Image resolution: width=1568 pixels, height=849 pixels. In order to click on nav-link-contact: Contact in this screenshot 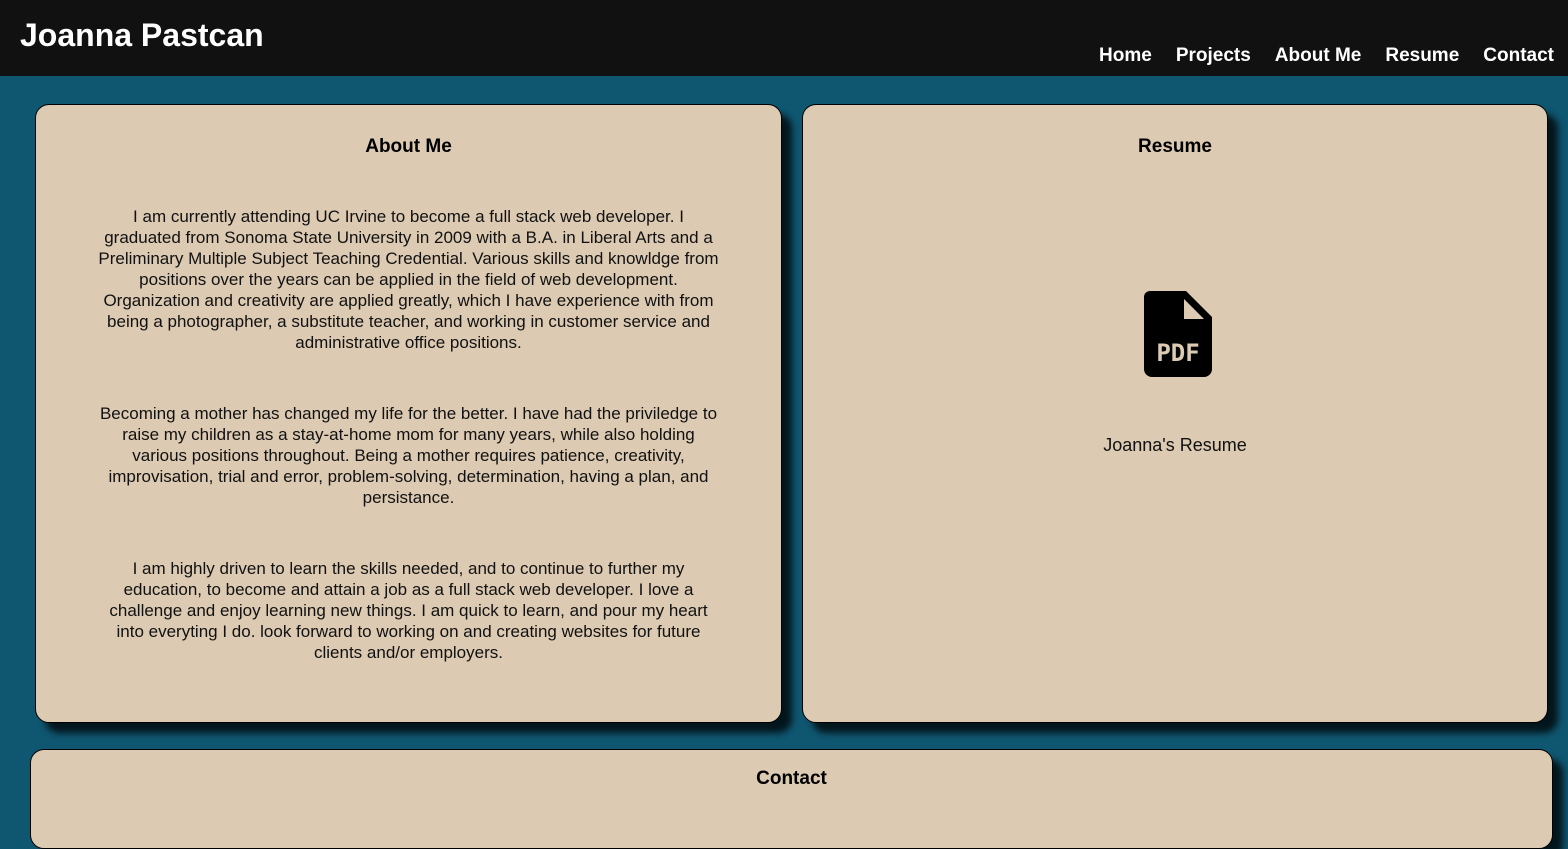, I will do `click(1518, 56)`.